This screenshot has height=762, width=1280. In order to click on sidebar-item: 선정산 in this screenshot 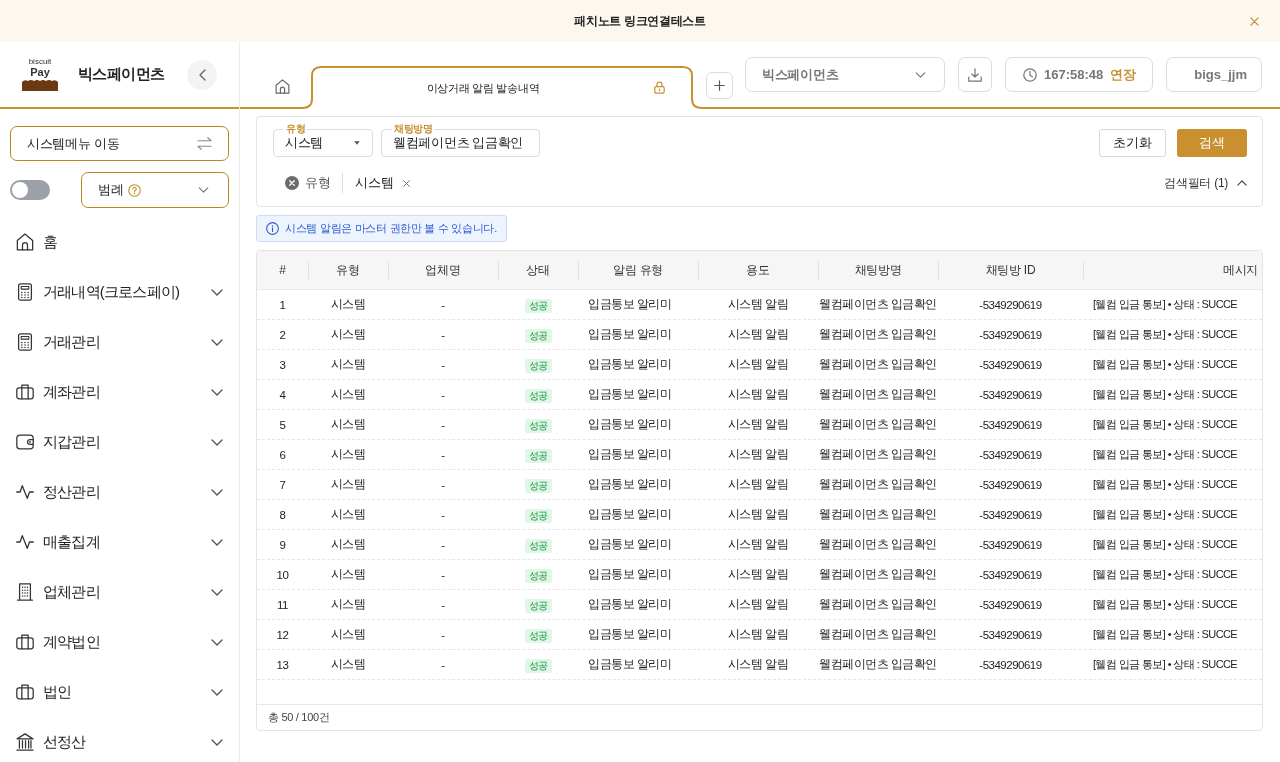, I will do `click(119, 742)`.